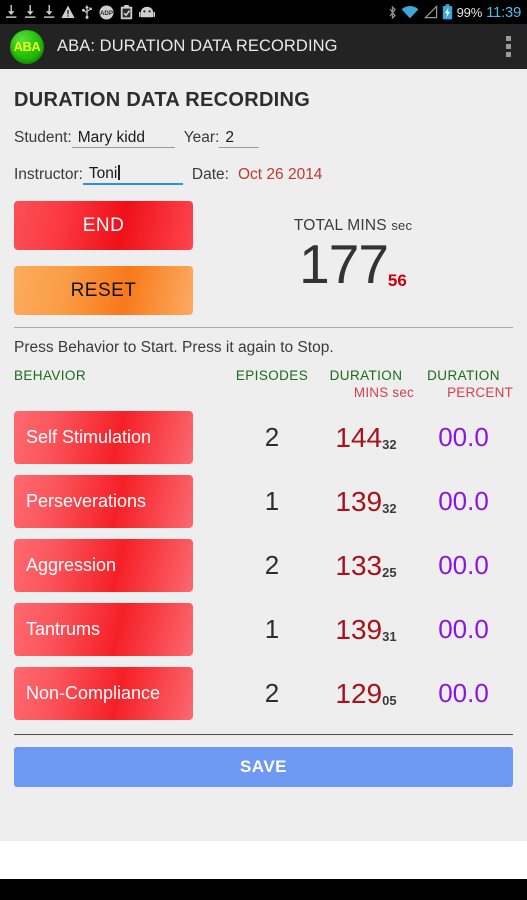  I want to click on status-bar-clock: 11:39, so click(503, 12).